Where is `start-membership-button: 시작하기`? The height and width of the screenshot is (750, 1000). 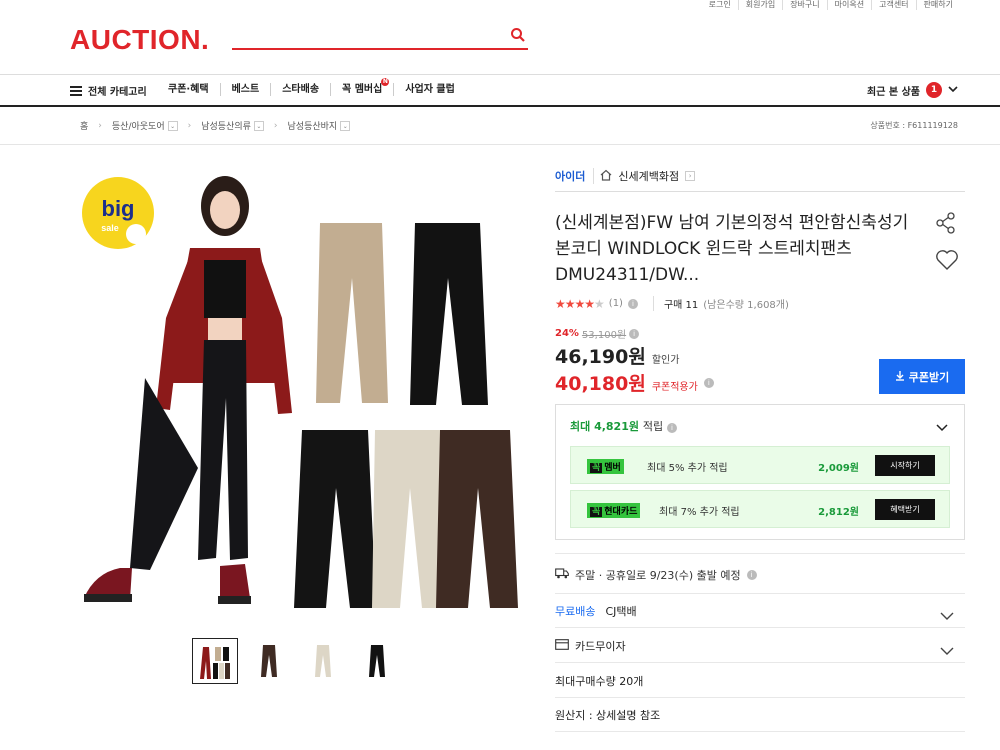 start-membership-button: 시작하기 is located at coordinates (905, 465).